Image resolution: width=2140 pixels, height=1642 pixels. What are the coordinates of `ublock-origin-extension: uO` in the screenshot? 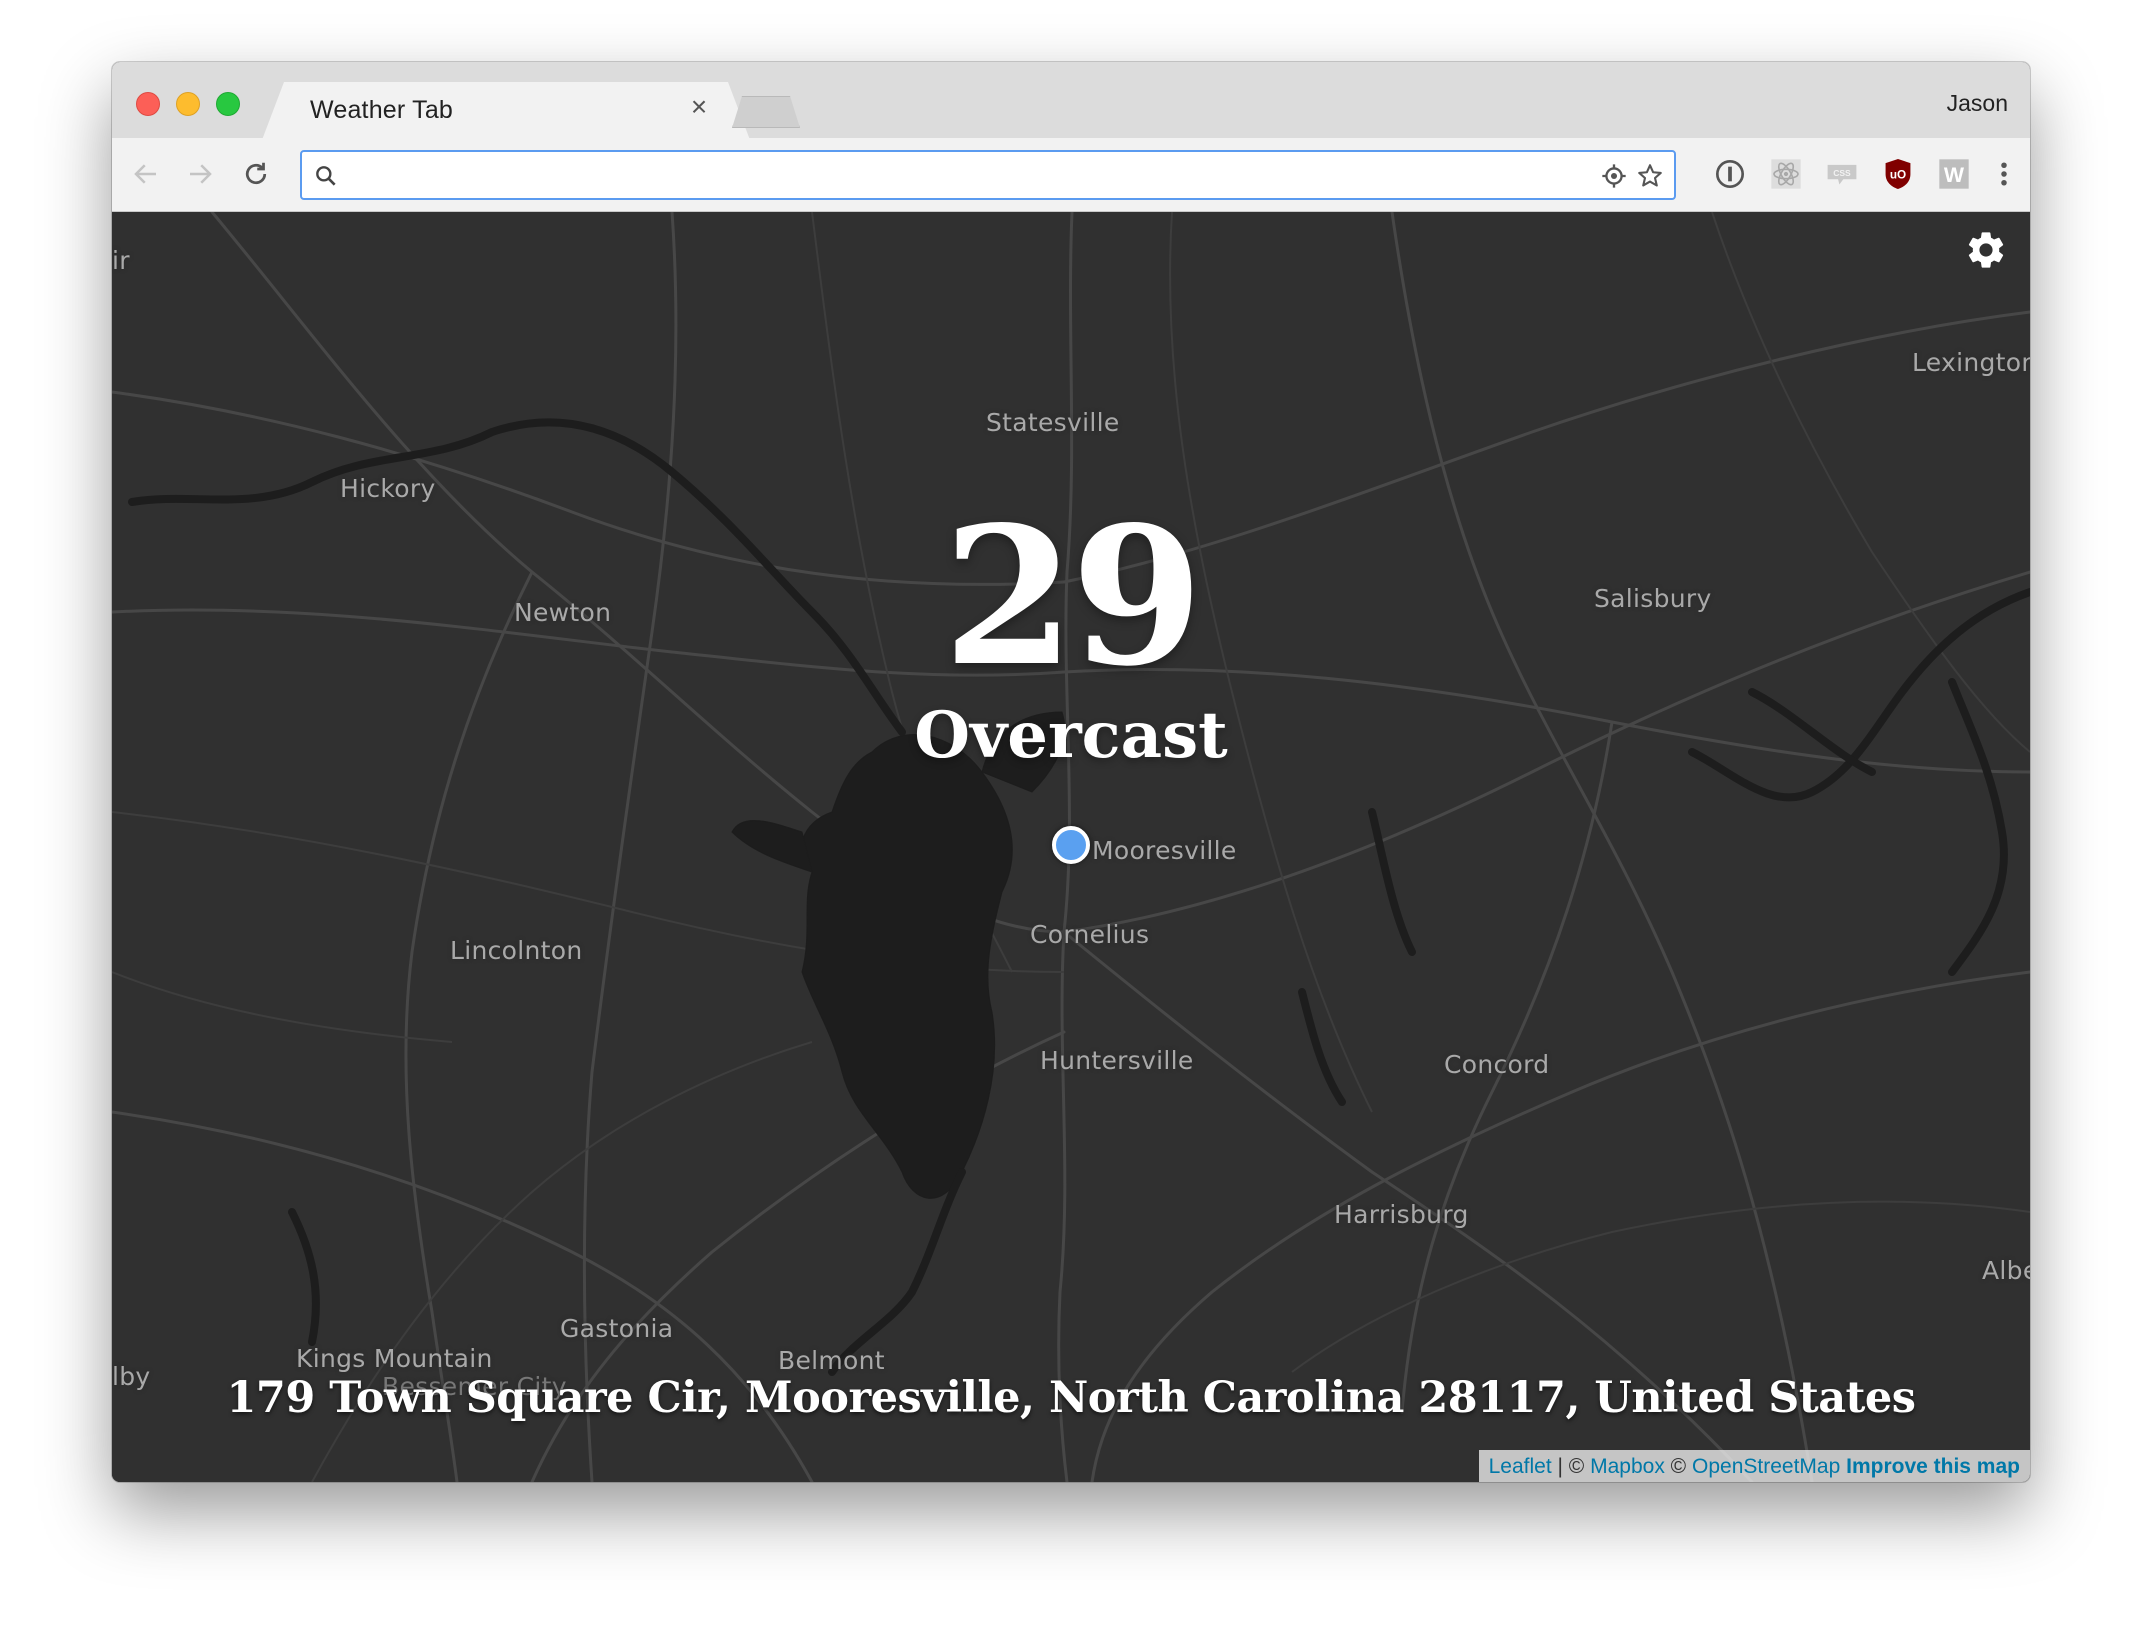 It's located at (1898, 174).